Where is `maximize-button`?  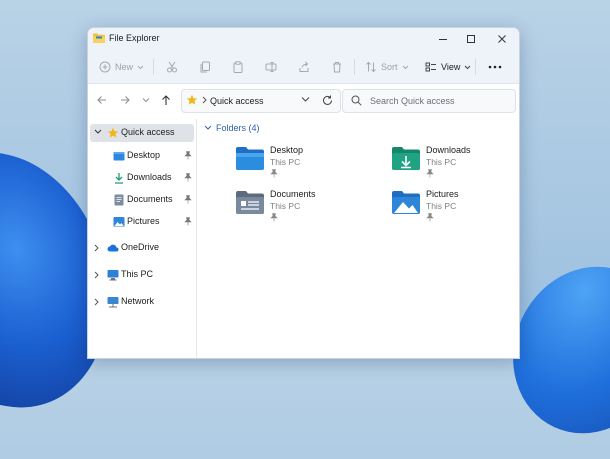 maximize-button is located at coordinates (471, 39).